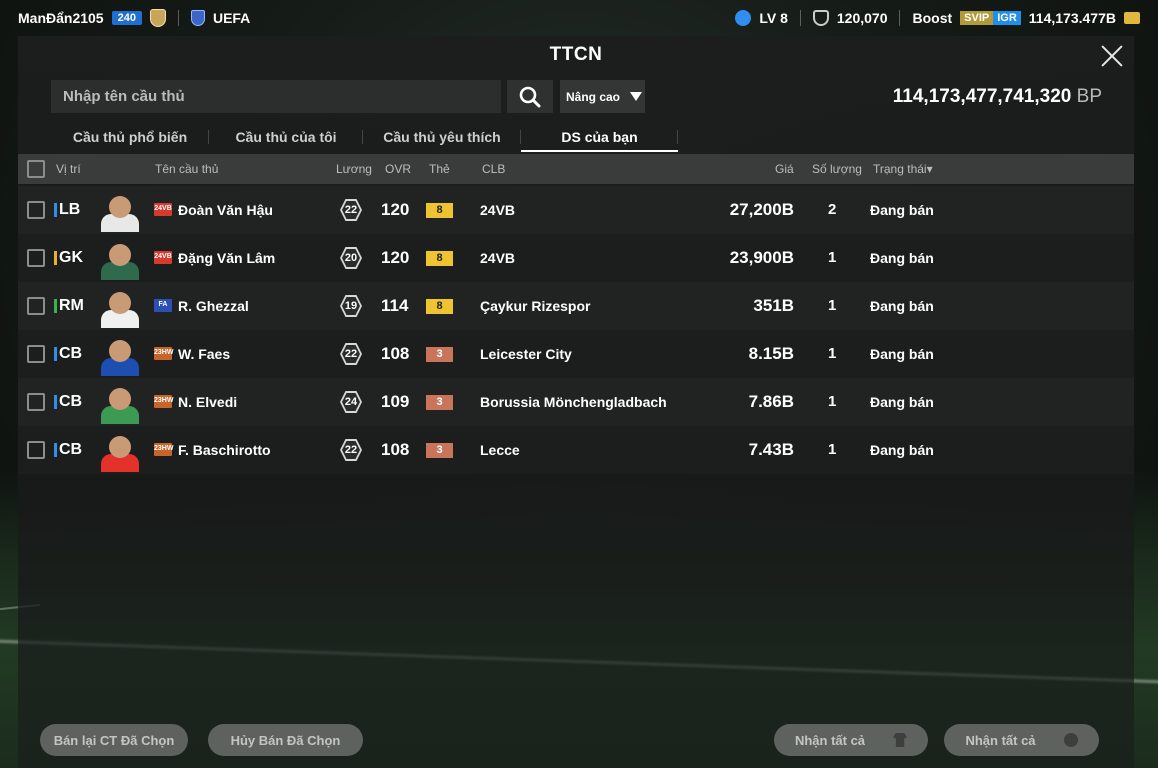 The image size is (1158, 768). I want to click on listing-price: 27,200B, so click(761, 209).